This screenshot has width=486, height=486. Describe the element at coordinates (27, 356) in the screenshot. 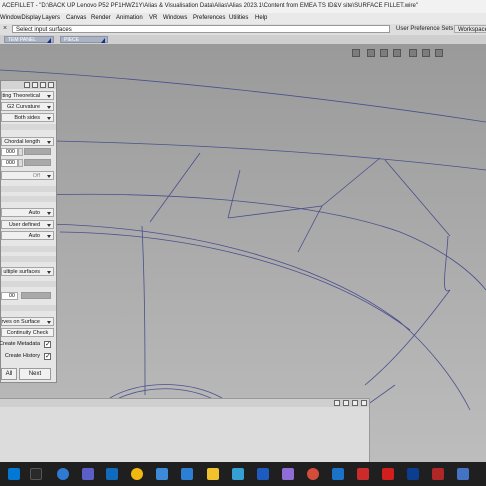

I see `create-history-checkbox: Create History ✓` at that location.